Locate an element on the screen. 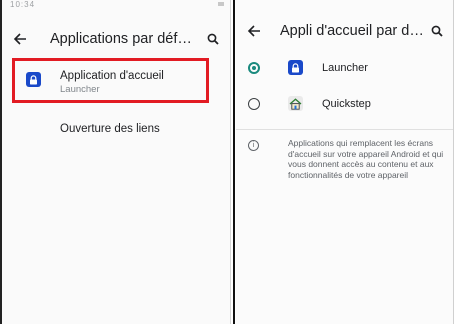 The height and width of the screenshot is (324, 454). info-icon: i is located at coordinates (253, 145).